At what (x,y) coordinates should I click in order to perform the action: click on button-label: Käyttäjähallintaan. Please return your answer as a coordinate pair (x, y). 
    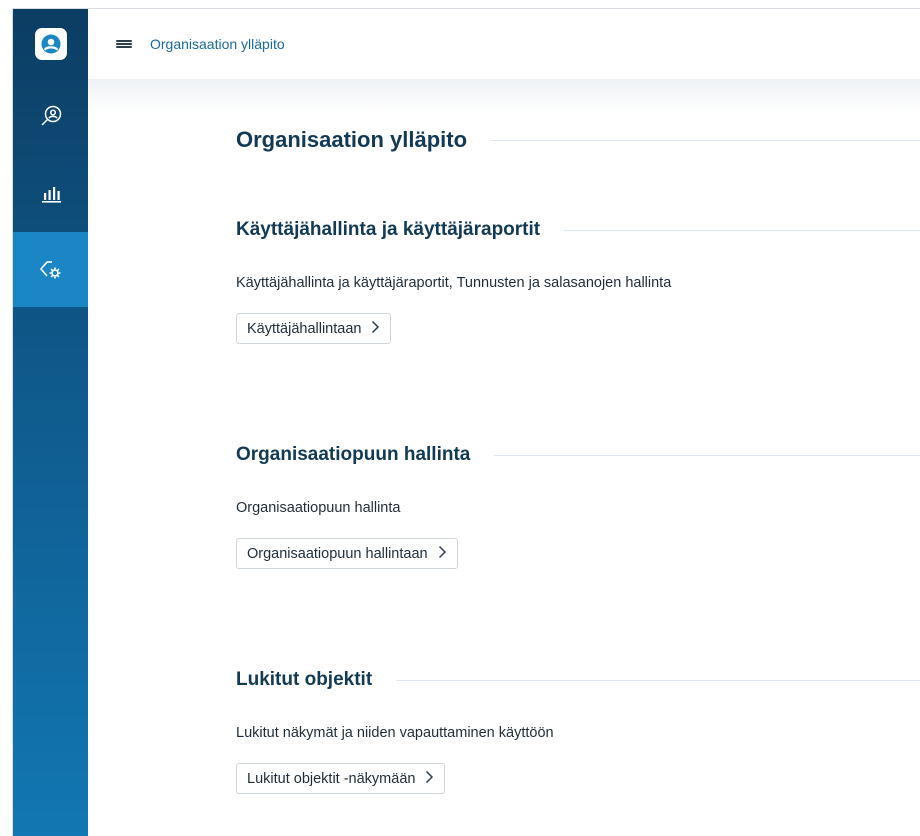
    Looking at the image, I should click on (304, 328).